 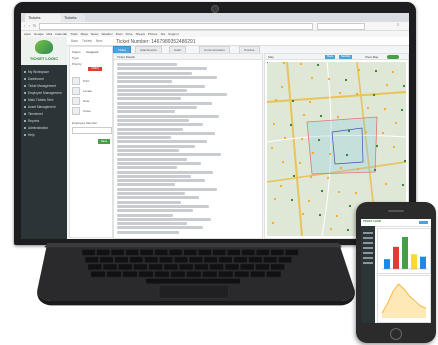 I want to click on sidebar-item-label: Administration, so click(x=38, y=128).